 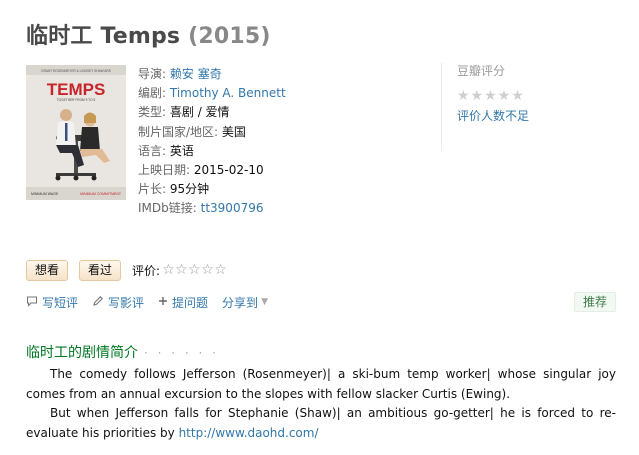 What do you see at coordinates (103, 36) in the screenshot?
I see `movie-name: 临时工 Temps` at bounding box center [103, 36].